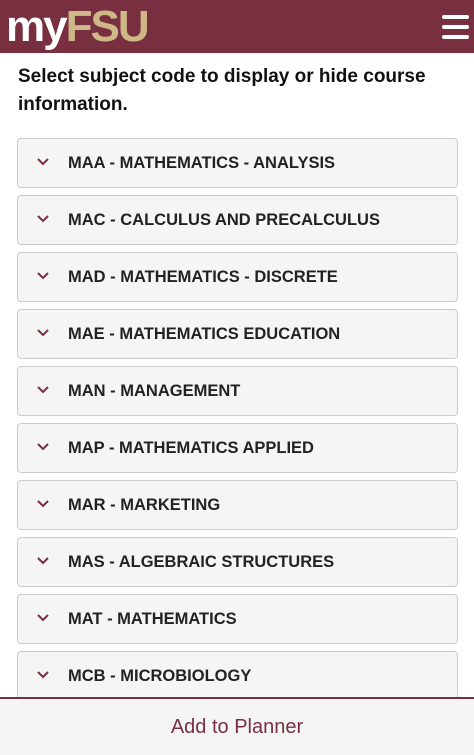  I want to click on subject-label: MAE - MATHEMATICS EDUCATION, so click(204, 334).